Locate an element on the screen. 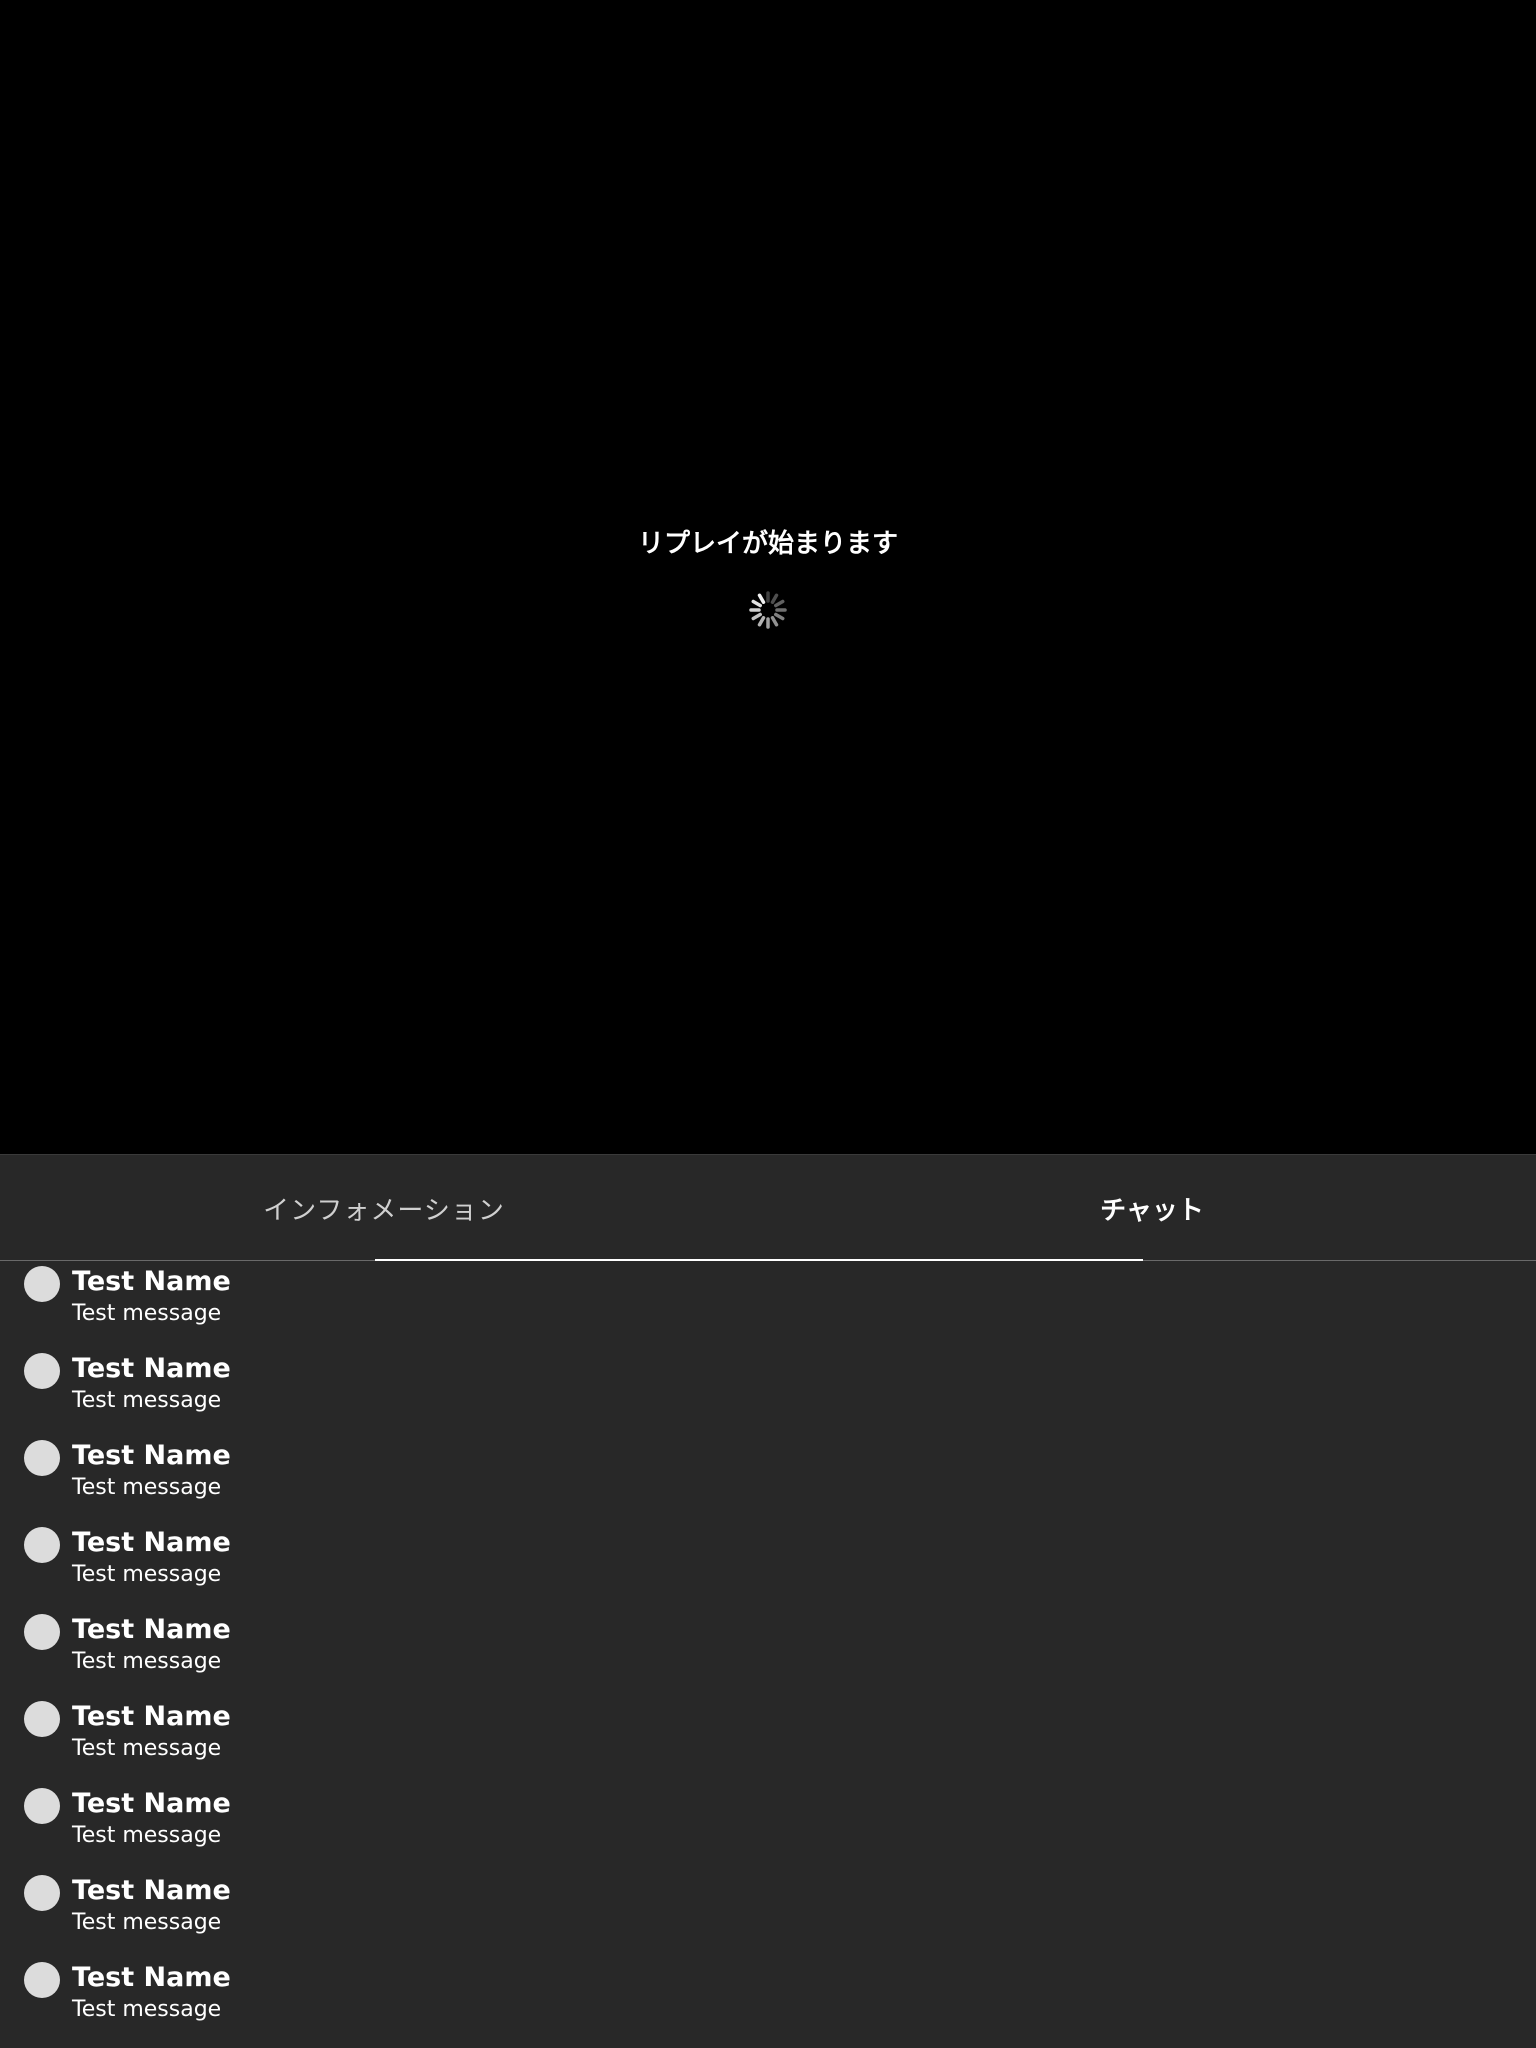 This screenshot has height=2048, width=1536. tab-chat: チャット is located at coordinates (1152, 1208).